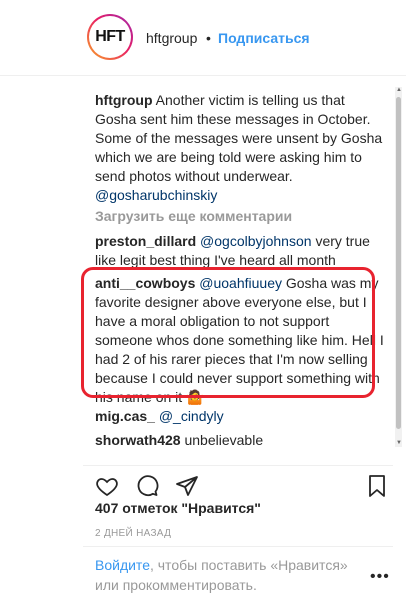  What do you see at coordinates (145, 241) in the screenshot?
I see `comment-username: preston_dillard` at bounding box center [145, 241].